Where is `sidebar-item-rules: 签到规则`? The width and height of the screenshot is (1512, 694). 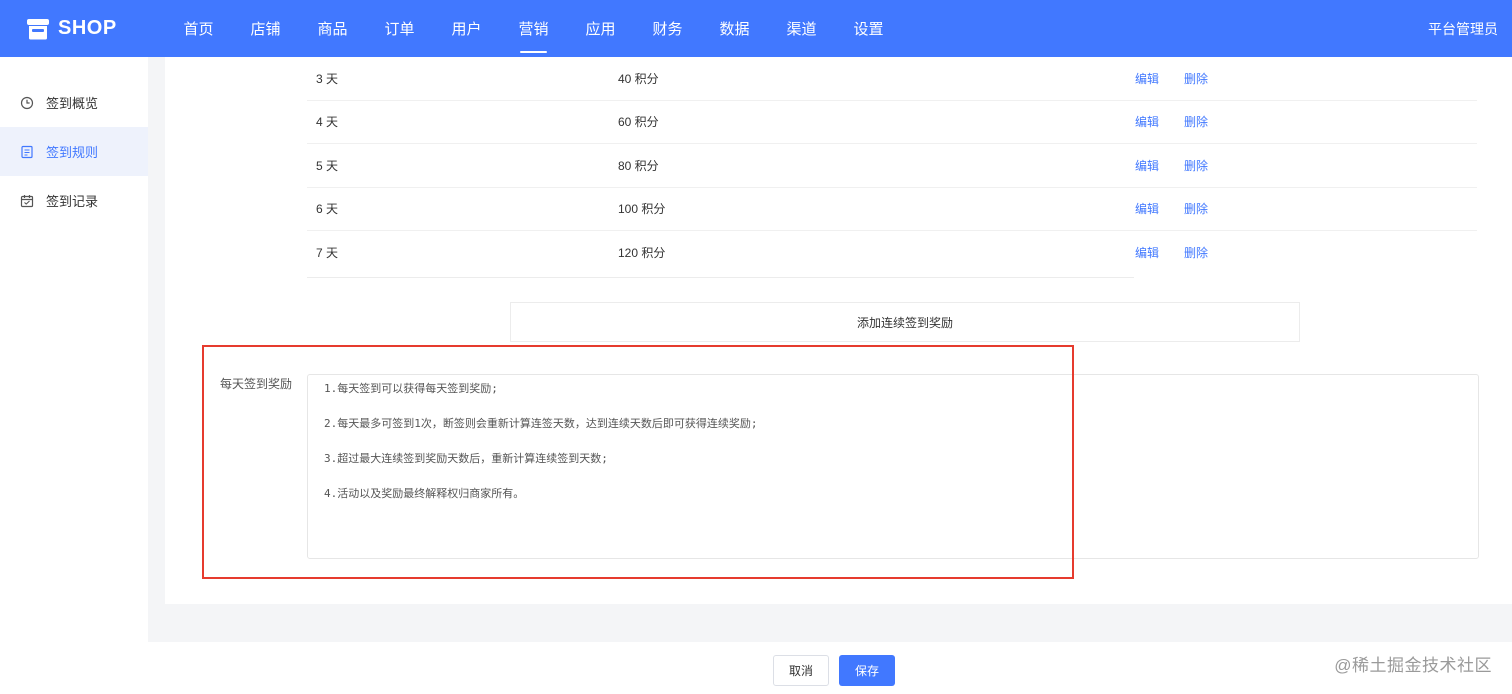
sidebar-item-rules: 签到规则 is located at coordinates (74, 151).